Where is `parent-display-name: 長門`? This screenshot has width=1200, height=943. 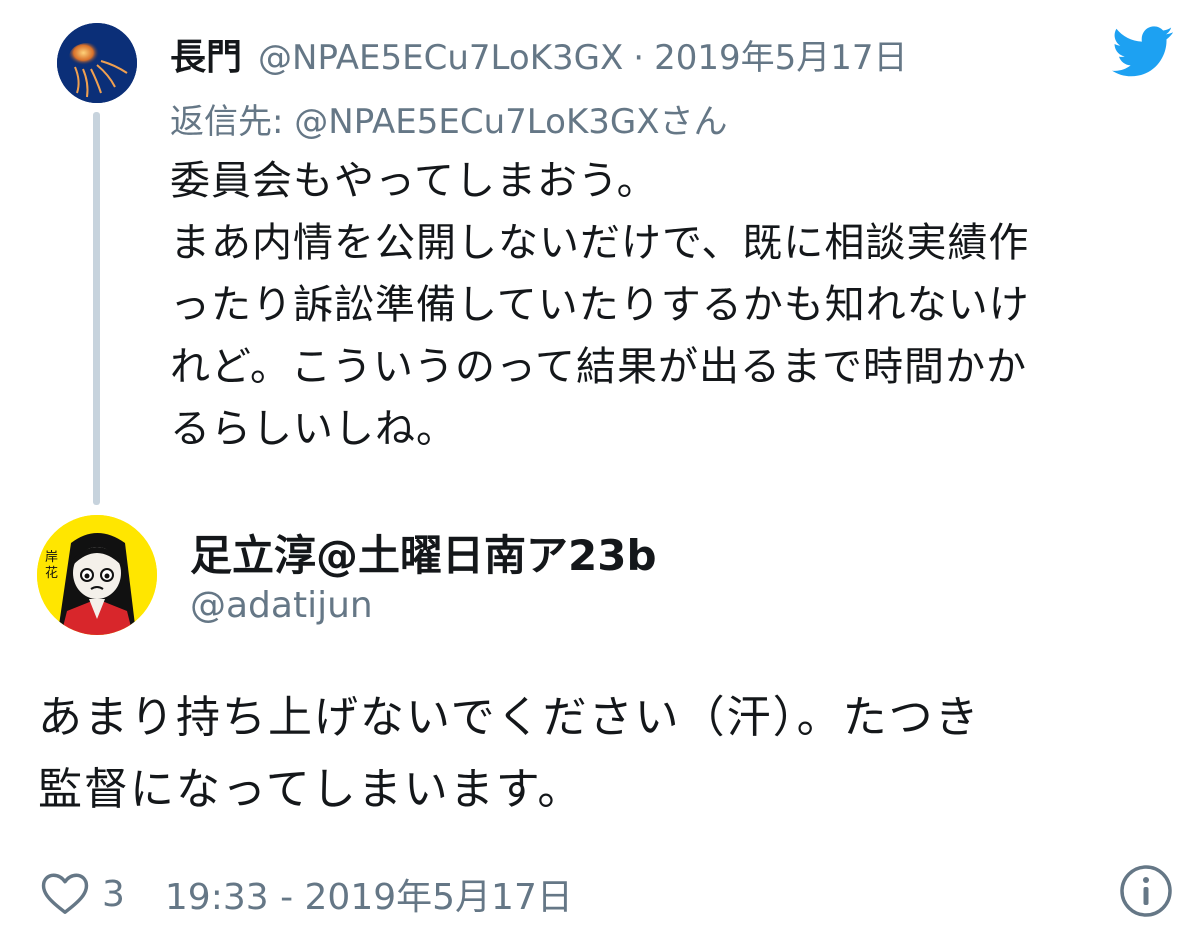
parent-display-name: 長門 is located at coordinates (206, 54).